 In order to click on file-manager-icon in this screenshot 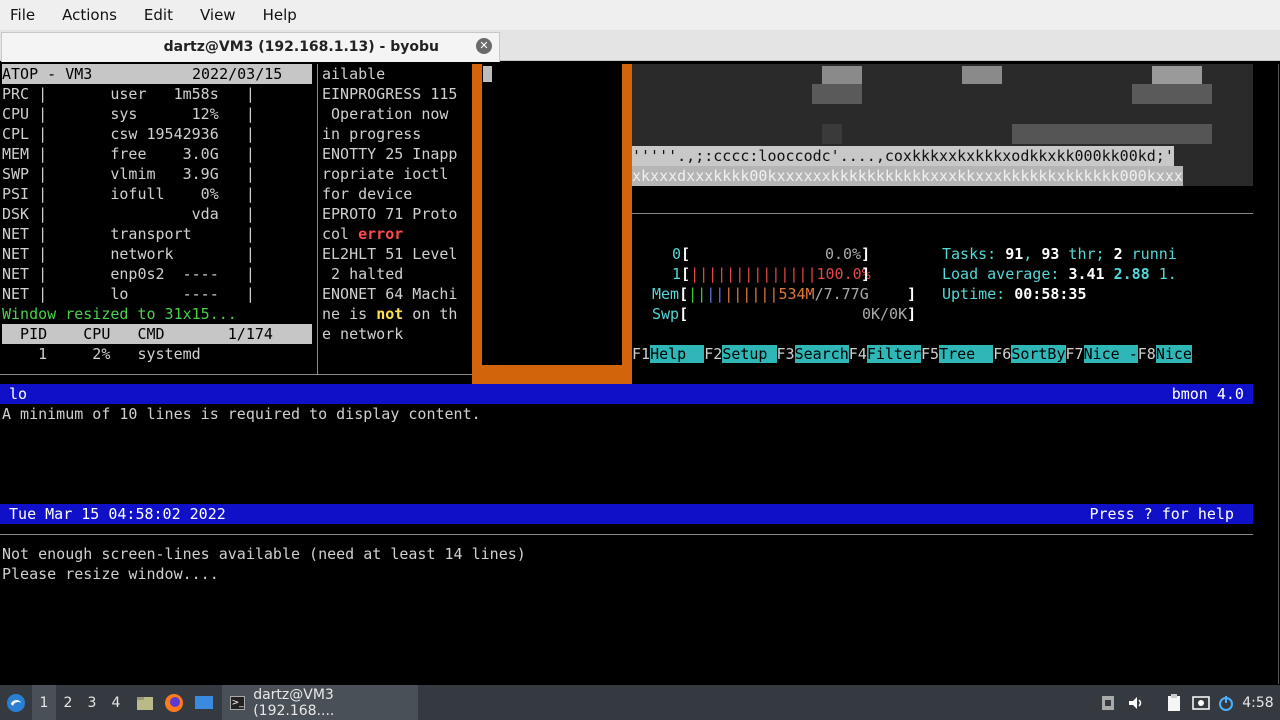, I will do `click(145, 702)`.